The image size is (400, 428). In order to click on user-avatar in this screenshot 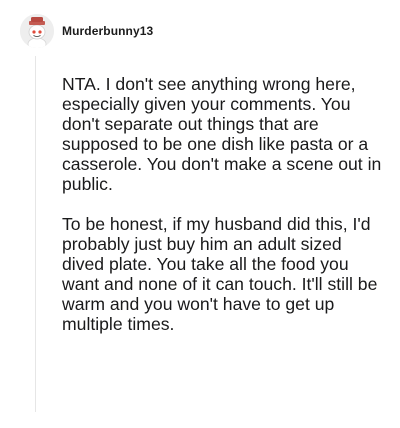, I will do `click(37, 31)`.